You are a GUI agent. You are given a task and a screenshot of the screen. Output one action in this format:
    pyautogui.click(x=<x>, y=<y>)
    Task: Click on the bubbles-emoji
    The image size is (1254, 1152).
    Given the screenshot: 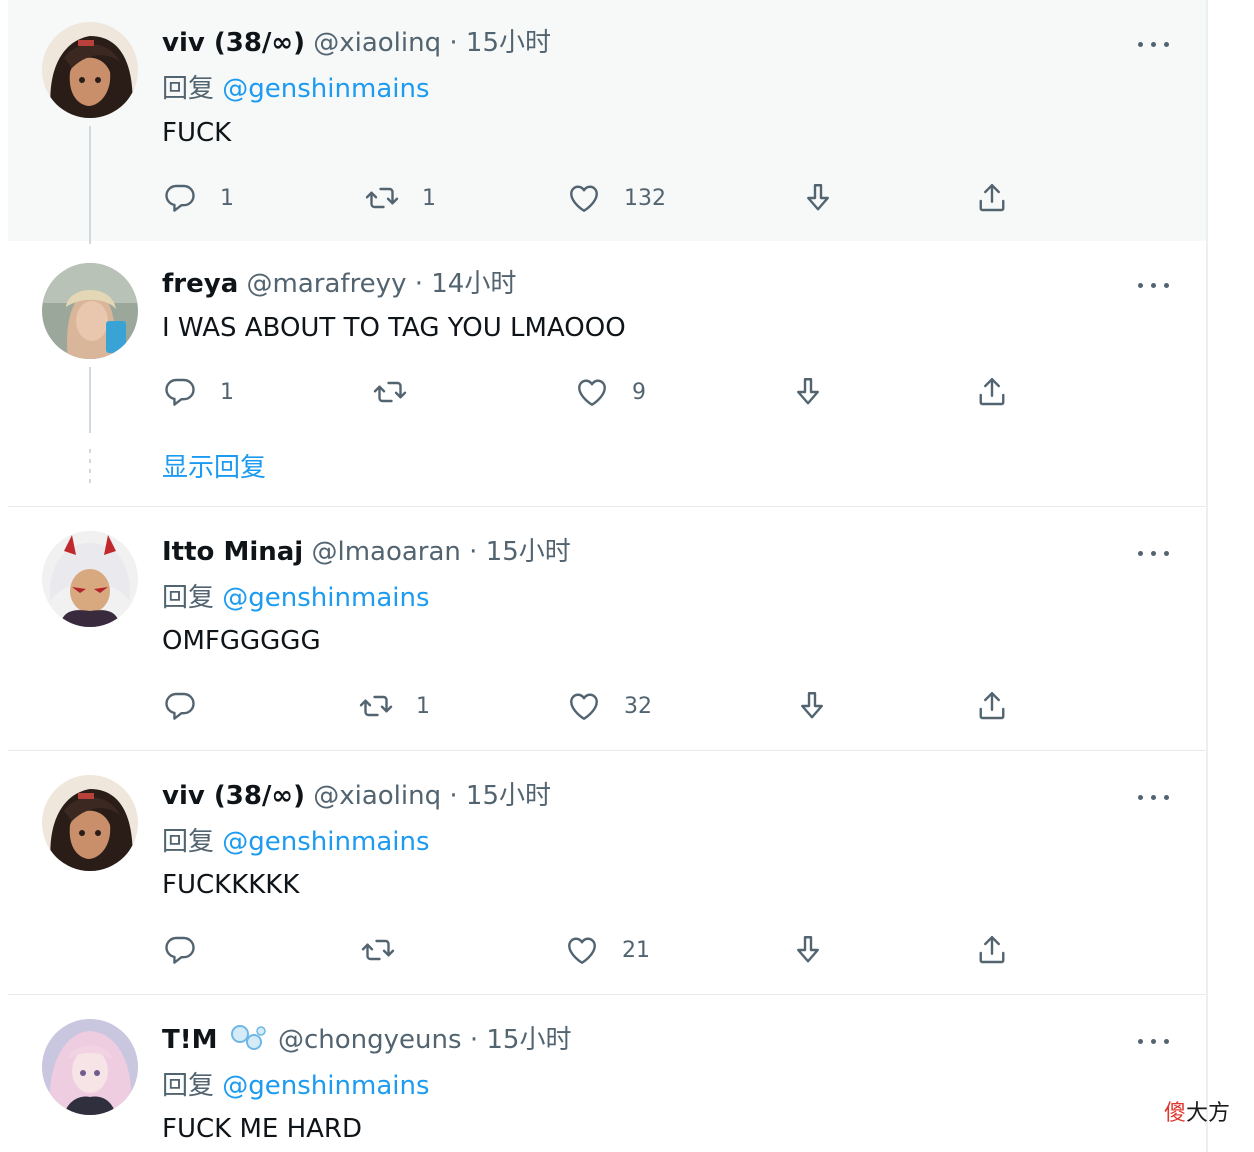 What is the action you would take?
    pyautogui.click(x=248, y=1042)
    